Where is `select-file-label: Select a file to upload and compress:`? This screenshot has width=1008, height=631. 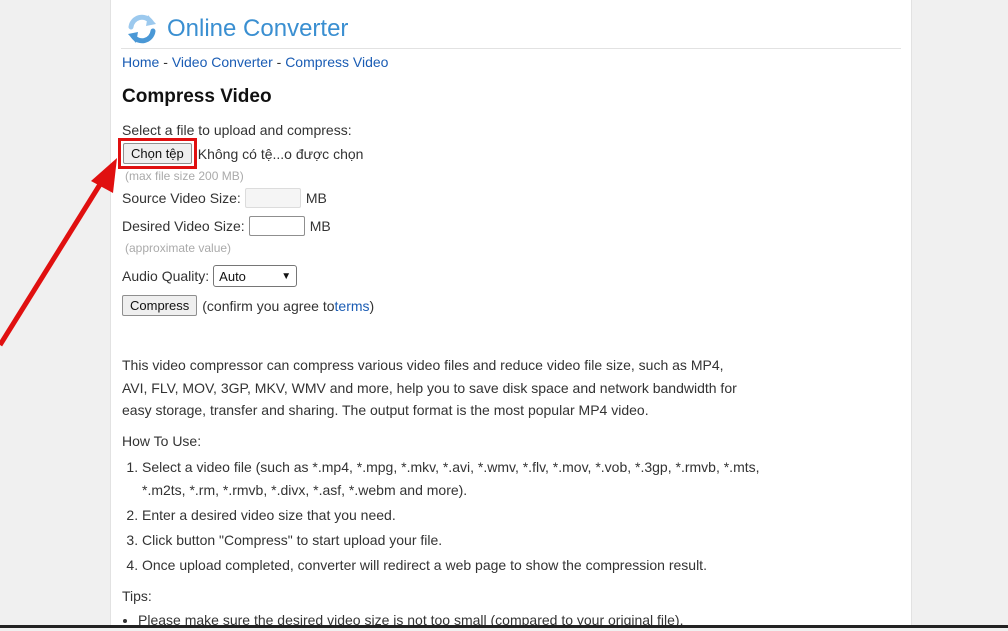 select-file-label: Select a file to upload and compress: is located at coordinates (237, 130).